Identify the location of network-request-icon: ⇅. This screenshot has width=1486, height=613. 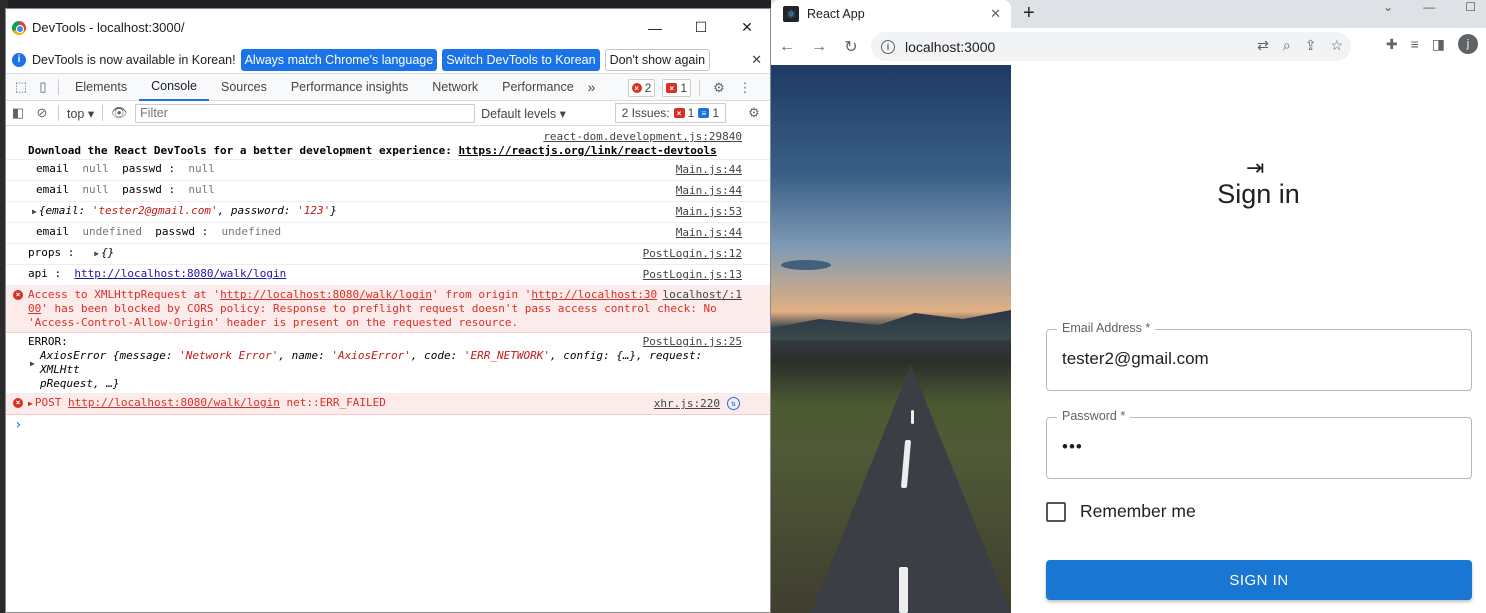
(733, 403).